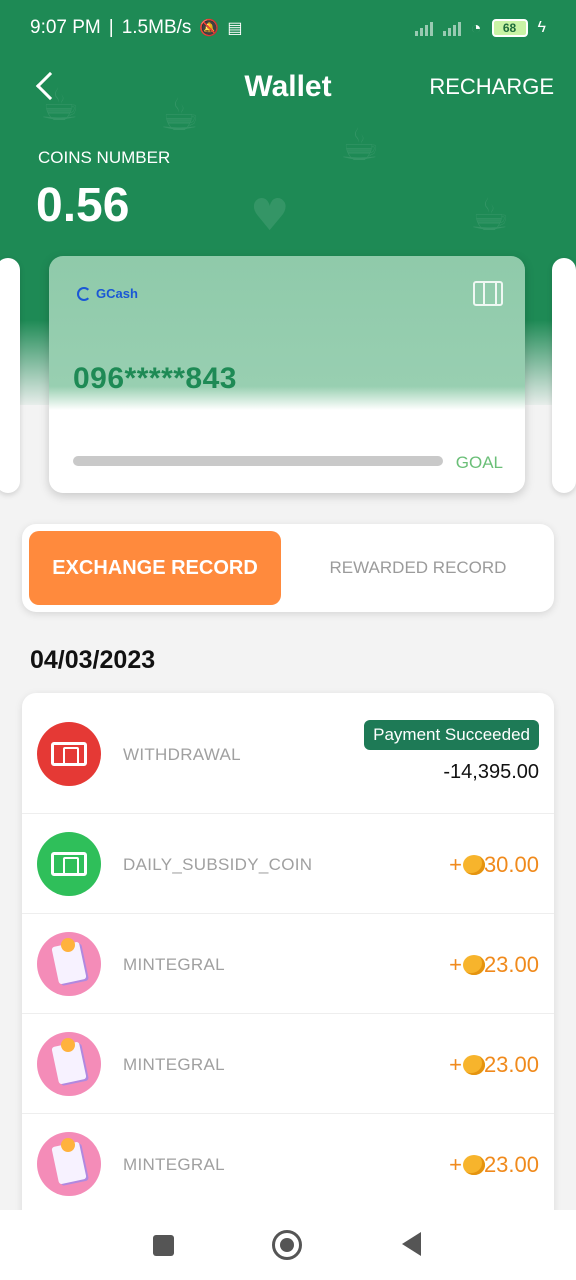  I want to click on status-speed: 1.5MB/s, so click(156, 27).